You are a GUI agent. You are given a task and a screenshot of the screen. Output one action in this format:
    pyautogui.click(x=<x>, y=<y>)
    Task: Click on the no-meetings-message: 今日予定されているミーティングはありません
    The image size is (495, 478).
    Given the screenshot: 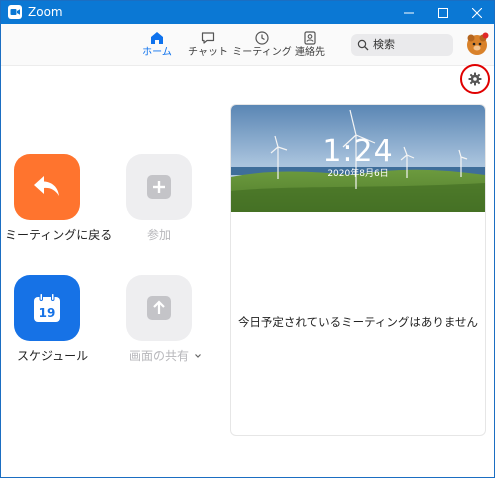 What is the action you would take?
    pyautogui.click(x=358, y=322)
    